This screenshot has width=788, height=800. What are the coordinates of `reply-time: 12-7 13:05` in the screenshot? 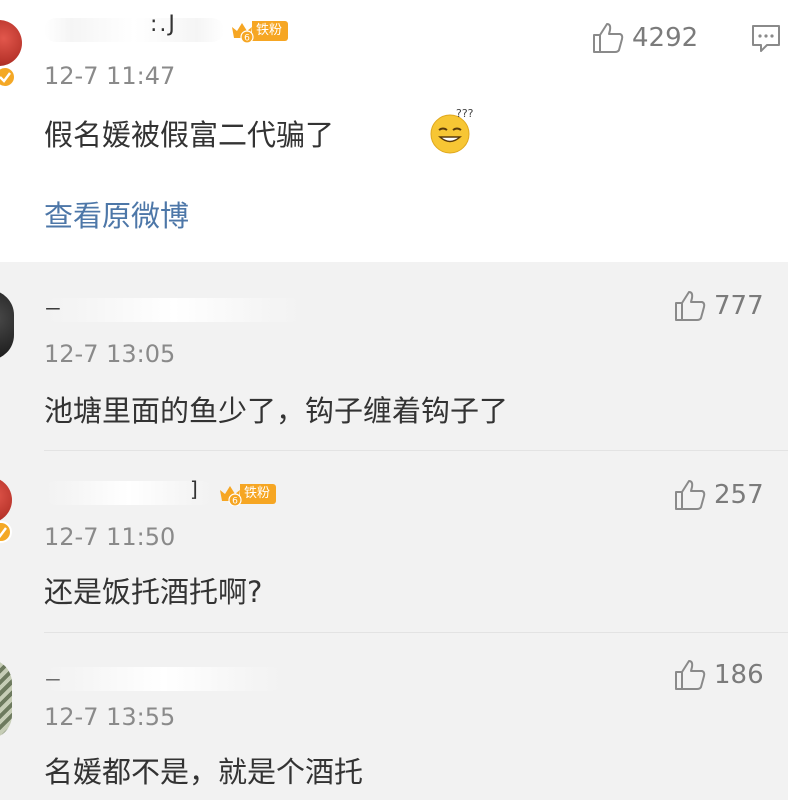 It's located at (110, 354).